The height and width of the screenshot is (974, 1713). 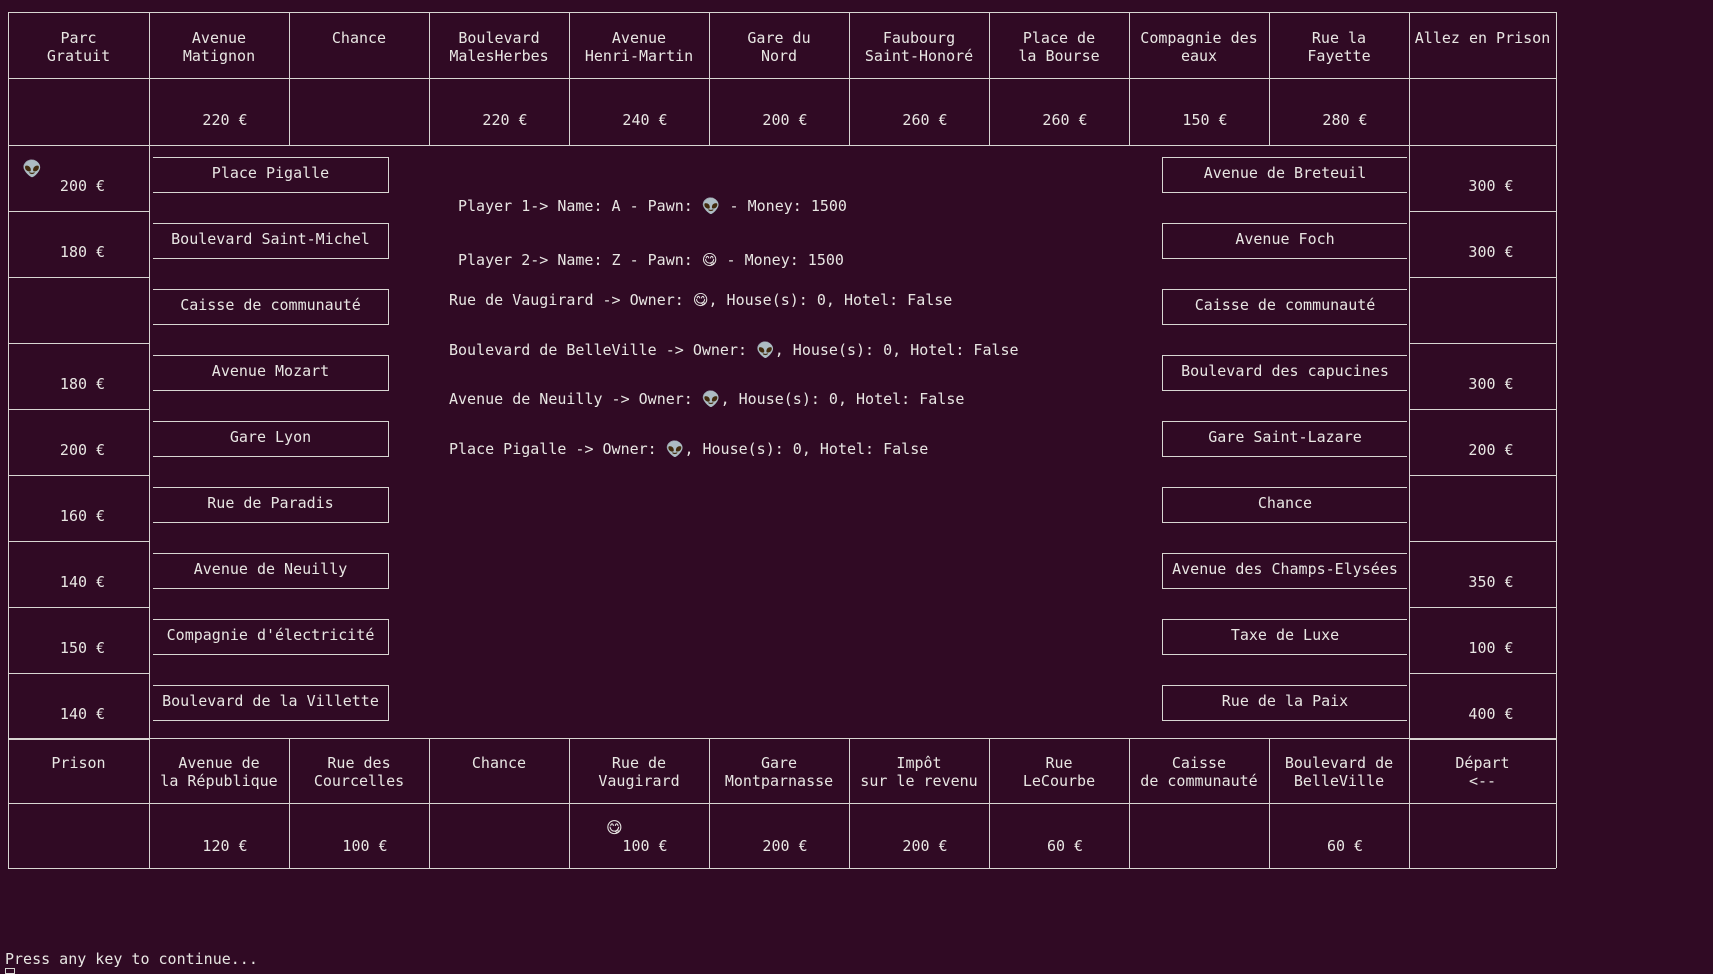 I want to click on yum-owner-icon: 😋, so click(x=700, y=300).